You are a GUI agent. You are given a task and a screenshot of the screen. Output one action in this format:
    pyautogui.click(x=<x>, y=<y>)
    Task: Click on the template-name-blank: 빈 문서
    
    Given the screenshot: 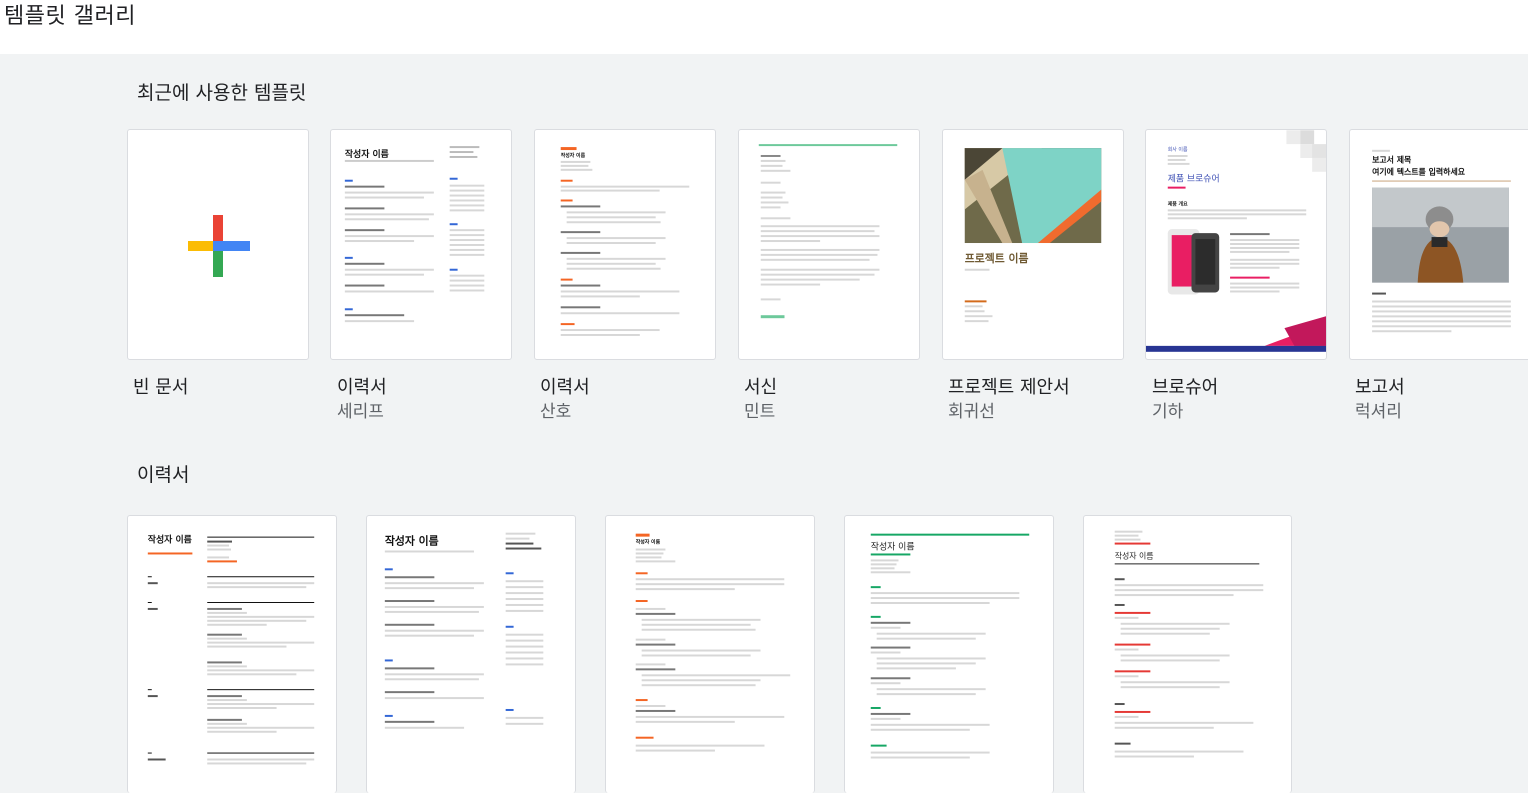 What is the action you would take?
    pyautogui.click(x=161, y=387)
    